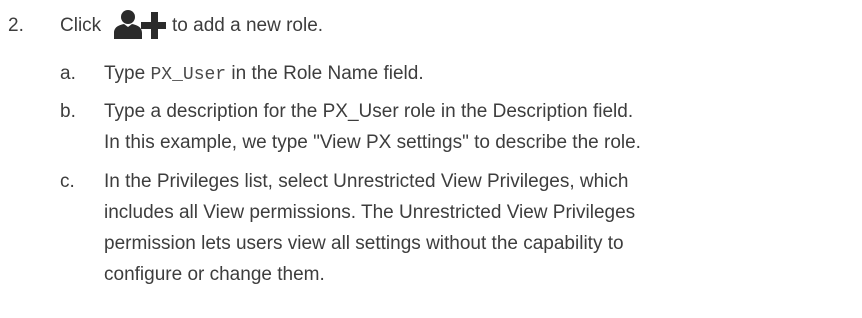  I want to click on step-text-add-role: to add a new role., so click(248, 25).